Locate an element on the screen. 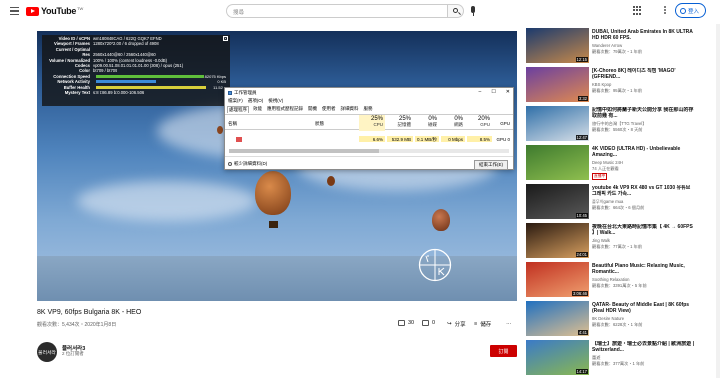 The height and width of the screenshot is (378, 720). channel-avatar: 물러서라 is located at coordinates (47, 352).